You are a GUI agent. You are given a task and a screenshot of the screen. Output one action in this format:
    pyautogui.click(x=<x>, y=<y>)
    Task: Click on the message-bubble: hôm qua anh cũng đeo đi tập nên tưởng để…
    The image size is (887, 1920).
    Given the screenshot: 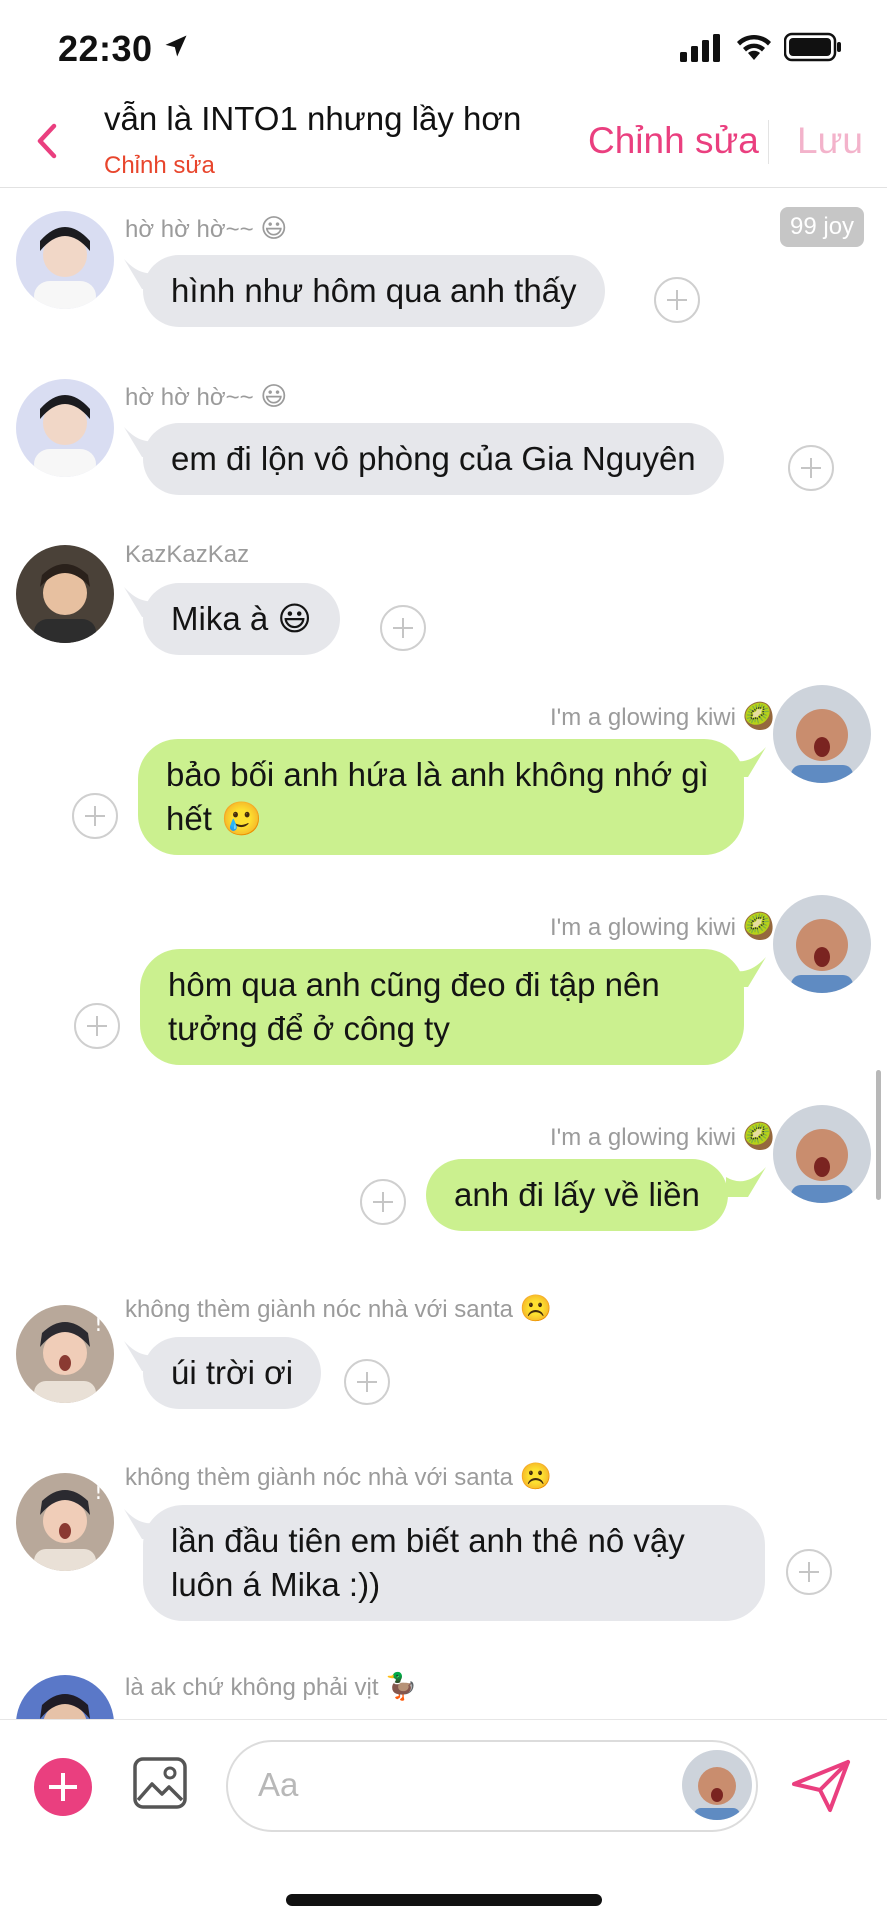 What is the action you would take?
    pyautogui.click(x=442, y=1007)
    